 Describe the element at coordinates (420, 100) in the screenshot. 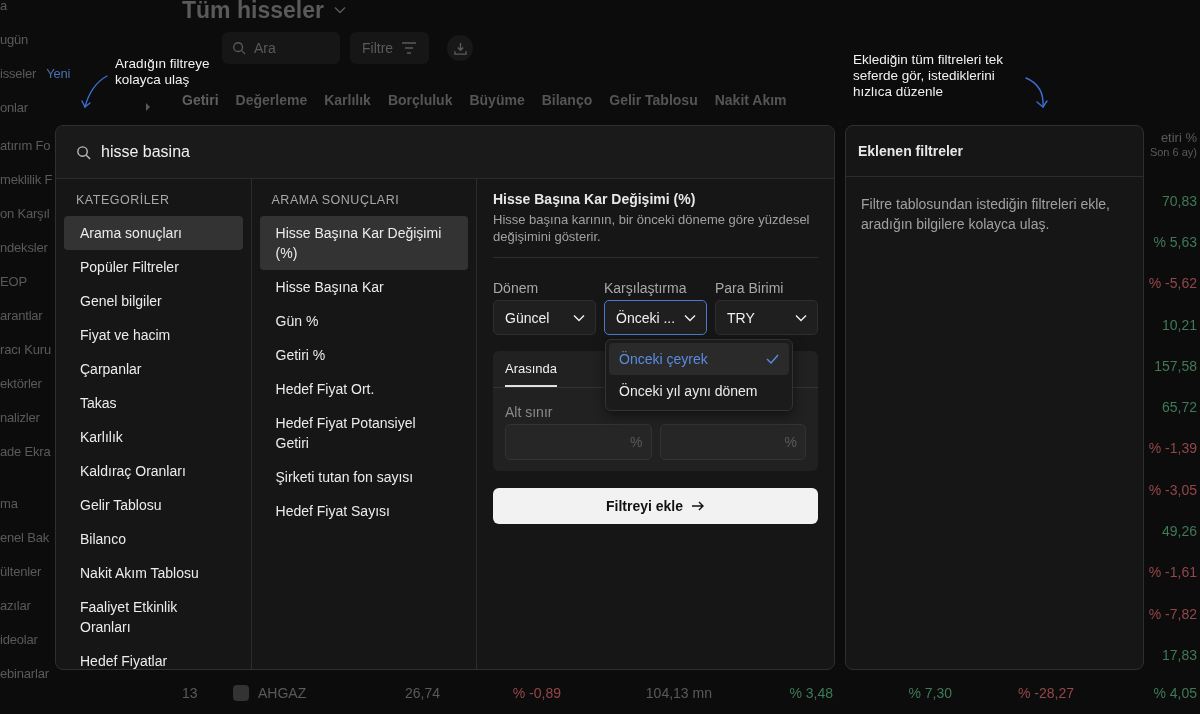

I see `tab: Borçluluk` at that location.